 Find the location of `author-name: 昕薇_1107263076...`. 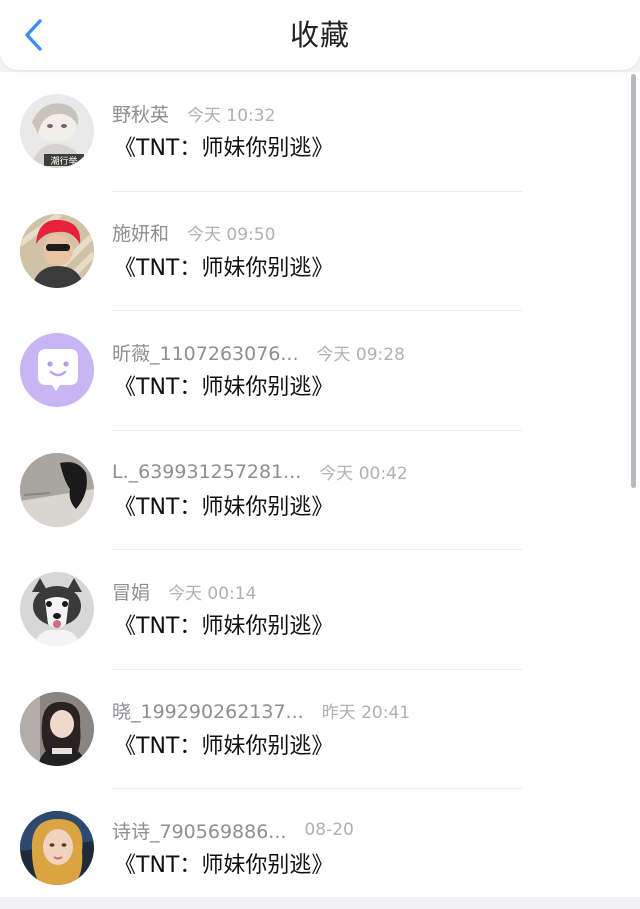

author-name: 昕薇_1107263076... is located at coordinates (205, 353).